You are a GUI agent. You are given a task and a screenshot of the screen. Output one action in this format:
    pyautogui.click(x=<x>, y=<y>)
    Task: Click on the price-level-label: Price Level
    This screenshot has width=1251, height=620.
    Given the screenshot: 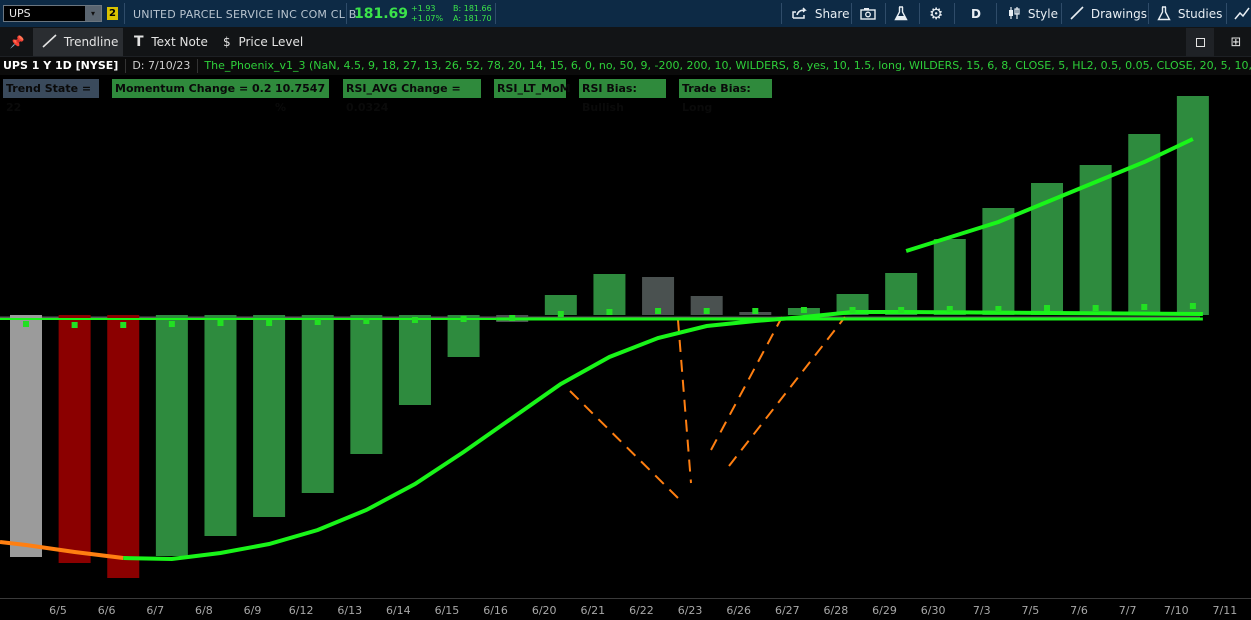 What is the action you would take?
    pyautogui.click(x=271, y=42)
    